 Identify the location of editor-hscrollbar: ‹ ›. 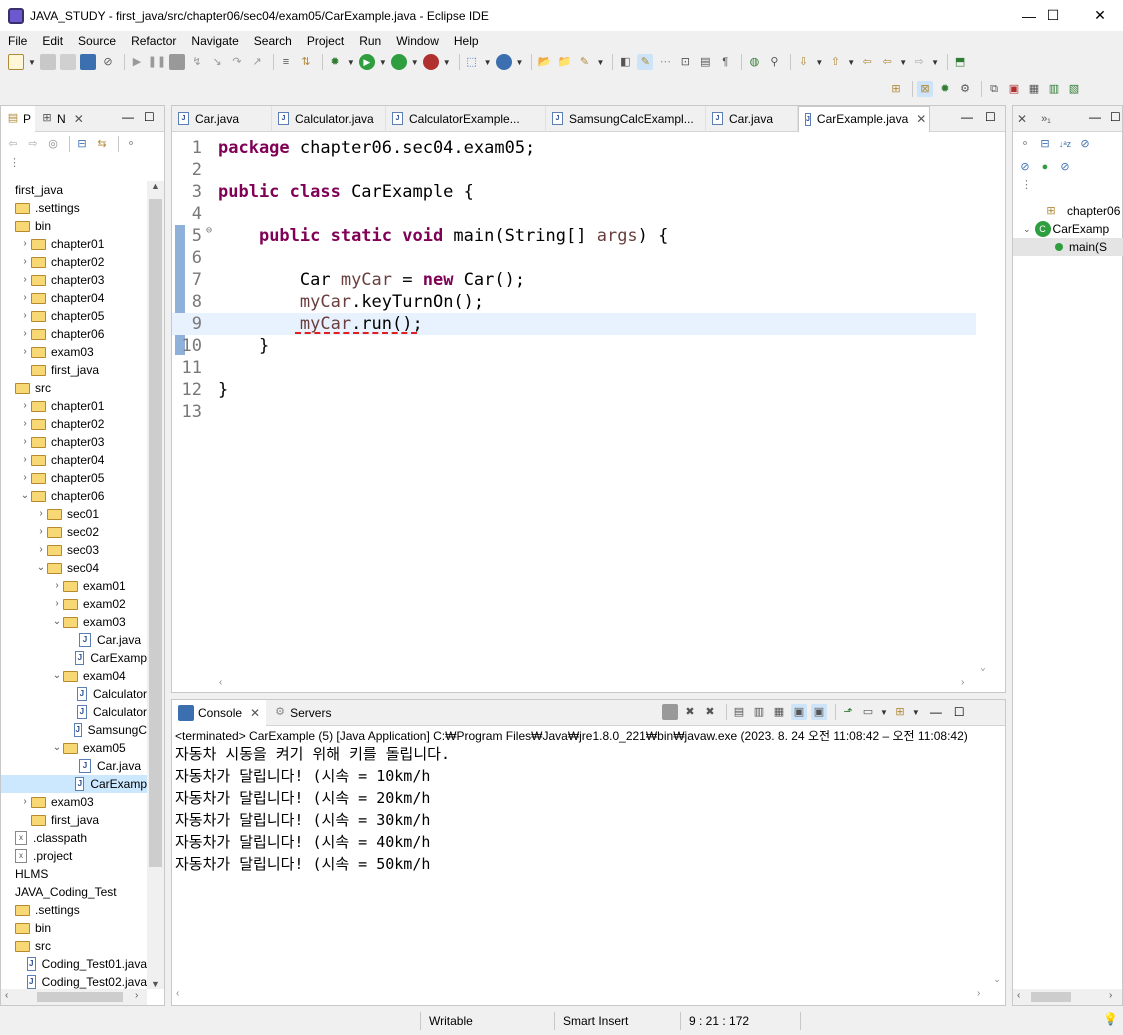
(581, 684).